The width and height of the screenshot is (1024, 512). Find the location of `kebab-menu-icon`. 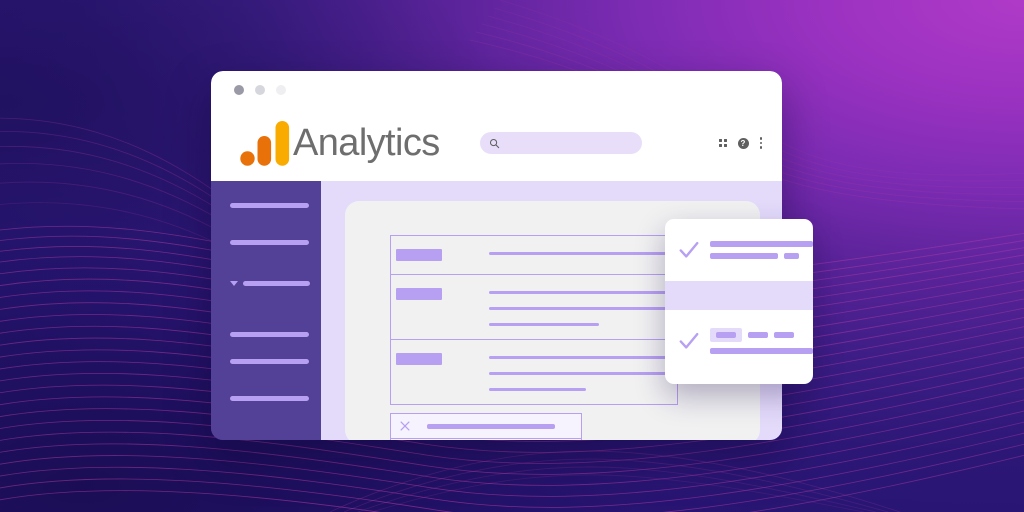

kebab-menu-icon is located at coordinates (760, 143).